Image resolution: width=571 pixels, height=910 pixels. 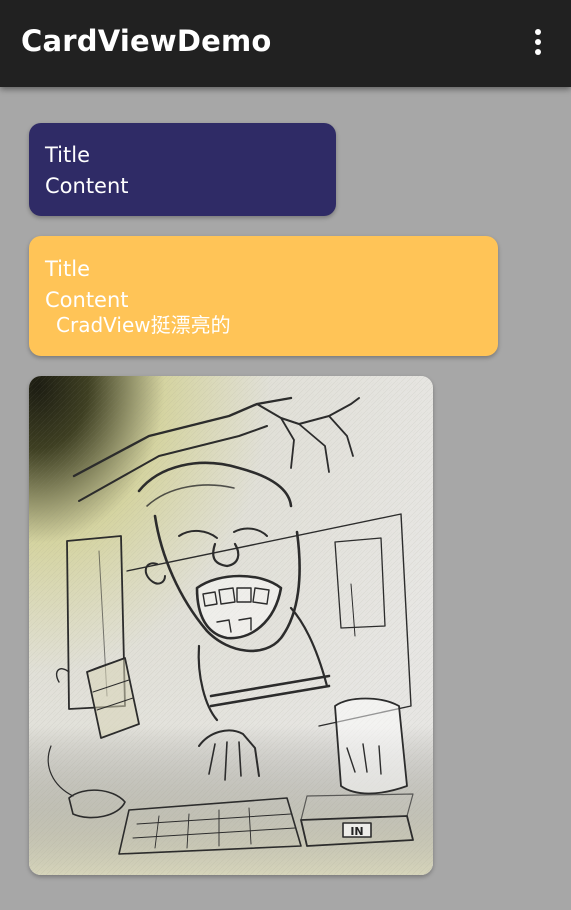 I want to click on card-content: Content, so click(x=87, y=186).